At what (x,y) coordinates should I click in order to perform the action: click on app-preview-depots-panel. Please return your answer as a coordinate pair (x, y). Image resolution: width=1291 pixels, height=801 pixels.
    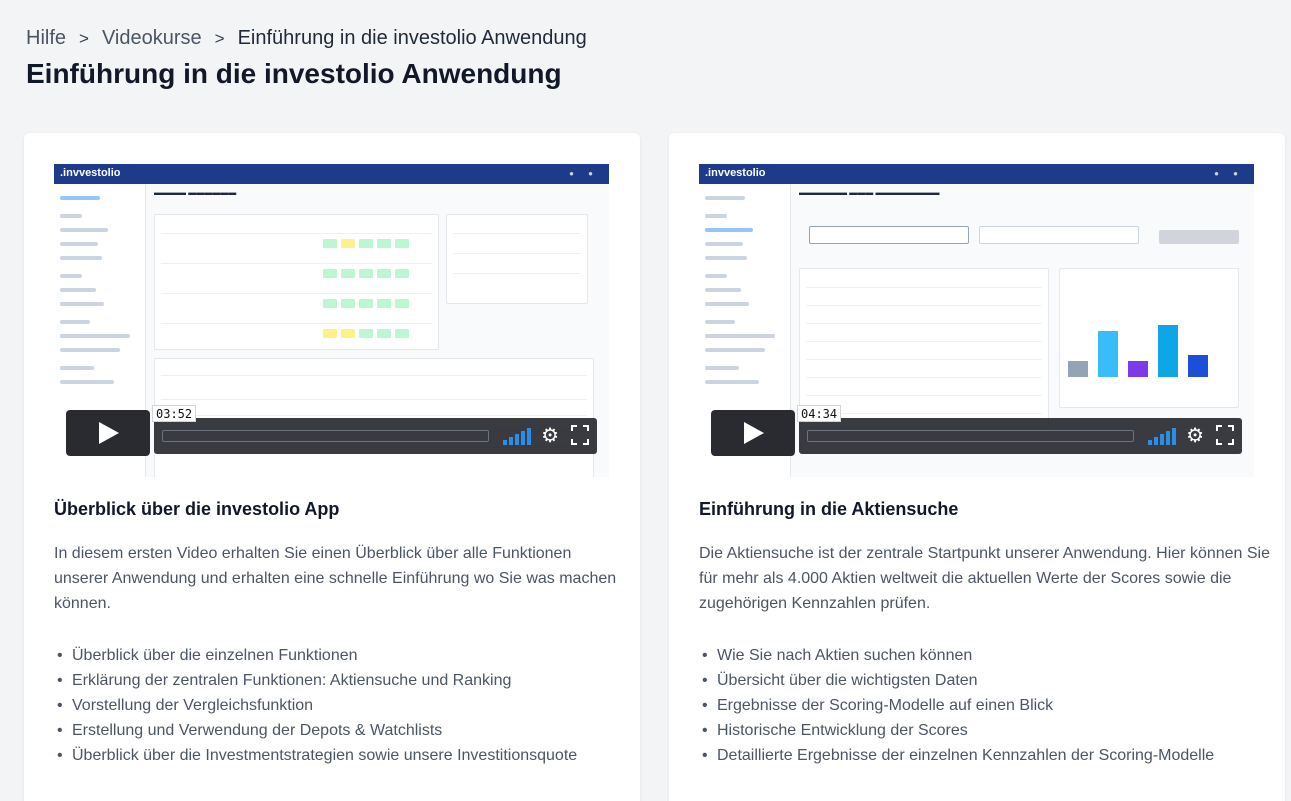
    Looking at the image, I should click on (296, 282).